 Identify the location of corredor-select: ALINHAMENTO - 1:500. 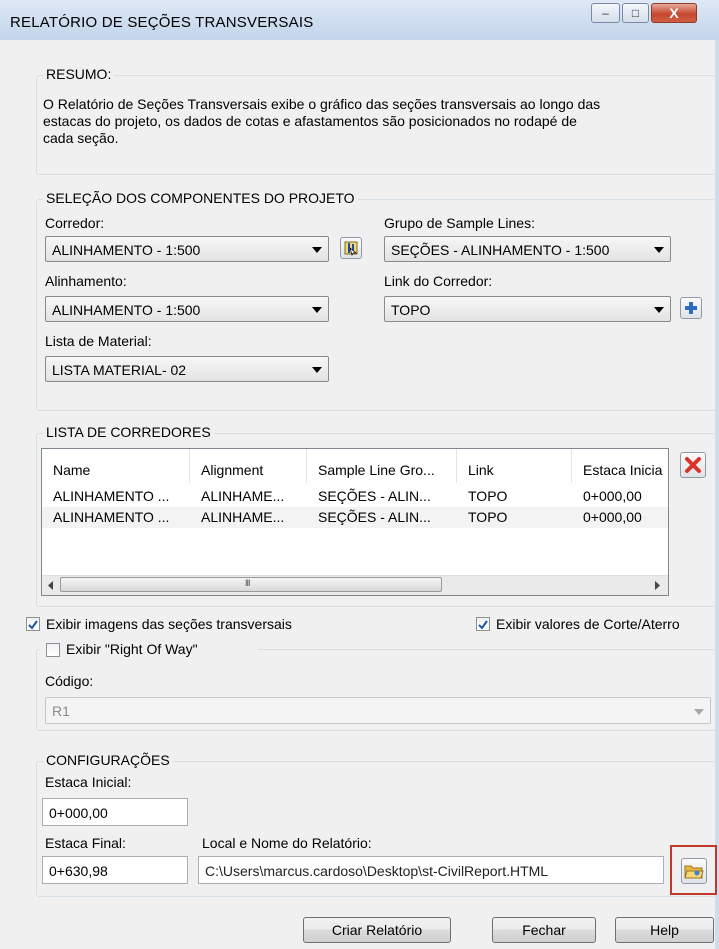
(187, 249).